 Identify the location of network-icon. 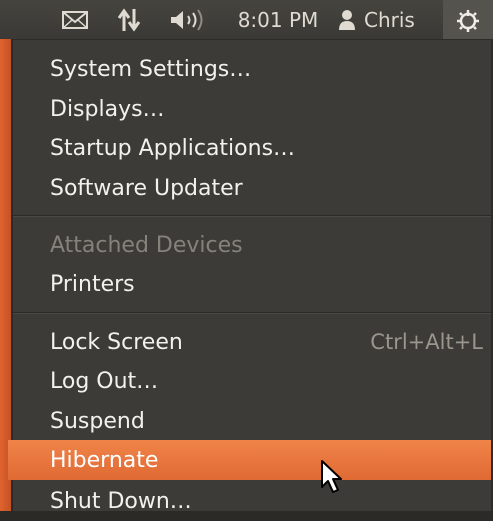
(129, 19).